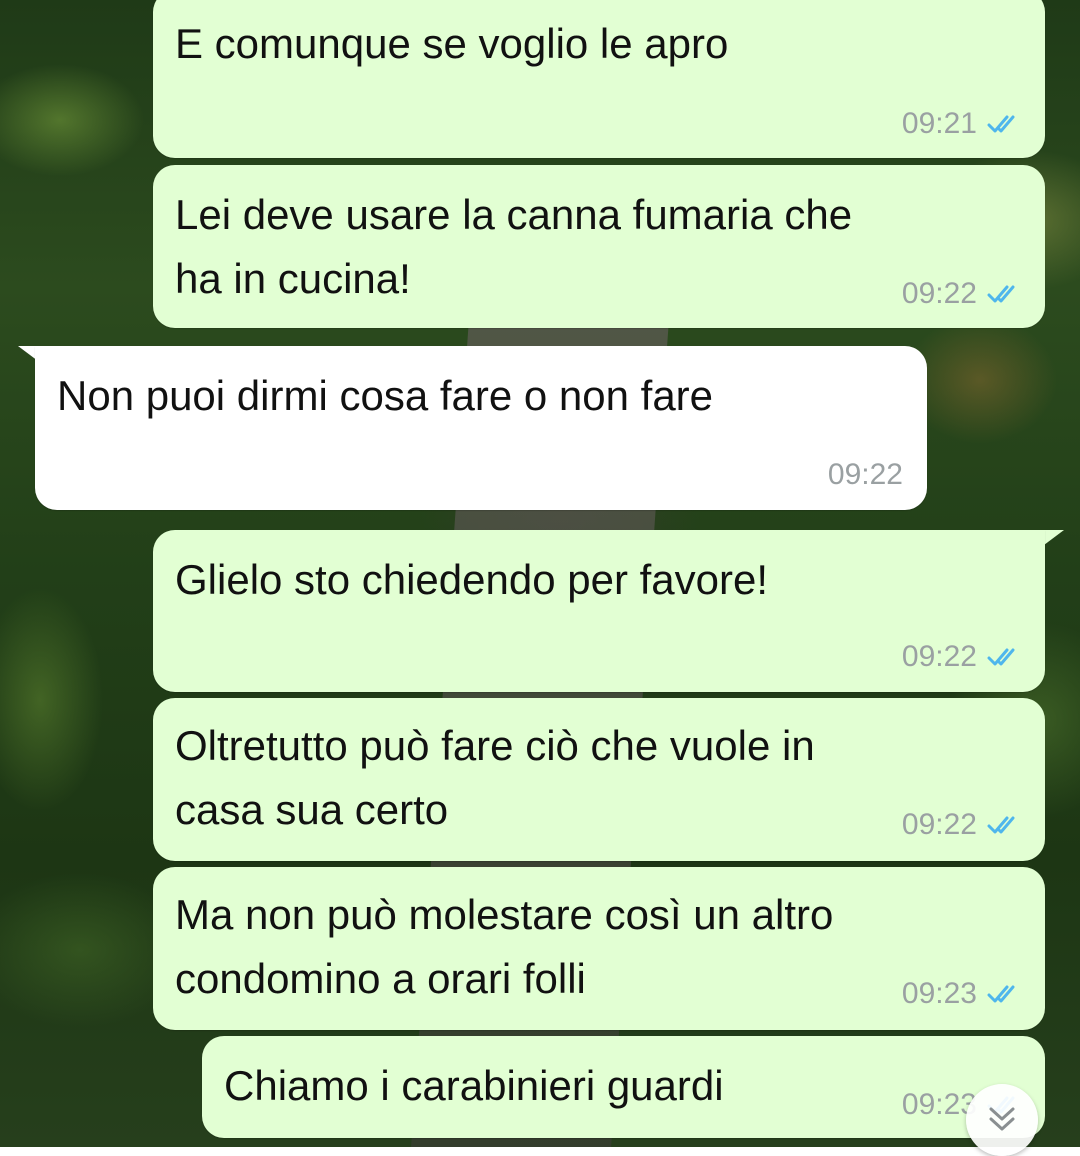  Describe the element at coordinates (599, 611) in the screenshot. I see `message-bubble-outgoing: Glielo sto chiedendo per favore! 09:22` at that location.